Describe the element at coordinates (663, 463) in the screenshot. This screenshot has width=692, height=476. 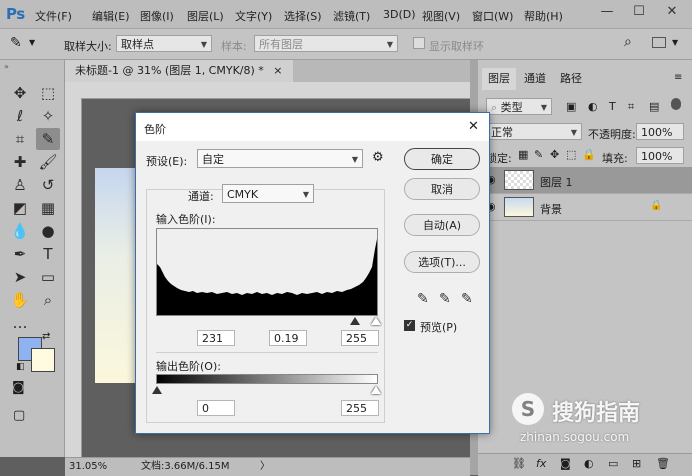
I see `trash-icon: 🗑` at that location.